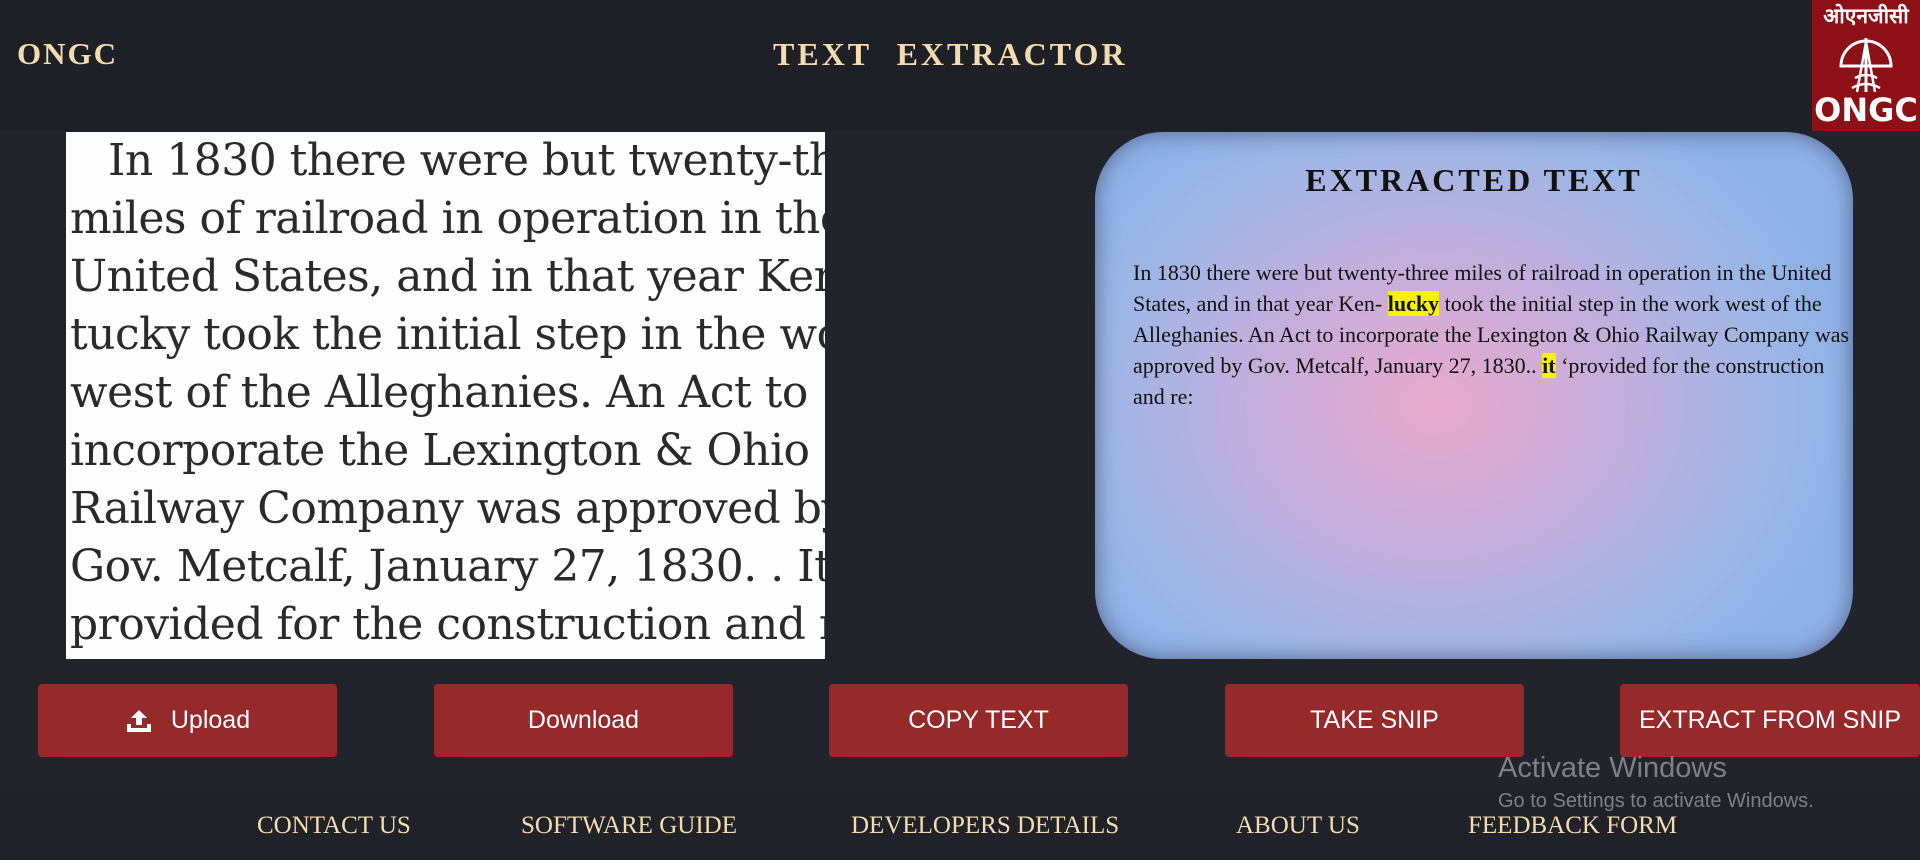 The width and height of the screenshot is (1920, 860). Describe the element at coordinates (210, 720) in the screenshot. I see `upload-label: Upload` at that location.